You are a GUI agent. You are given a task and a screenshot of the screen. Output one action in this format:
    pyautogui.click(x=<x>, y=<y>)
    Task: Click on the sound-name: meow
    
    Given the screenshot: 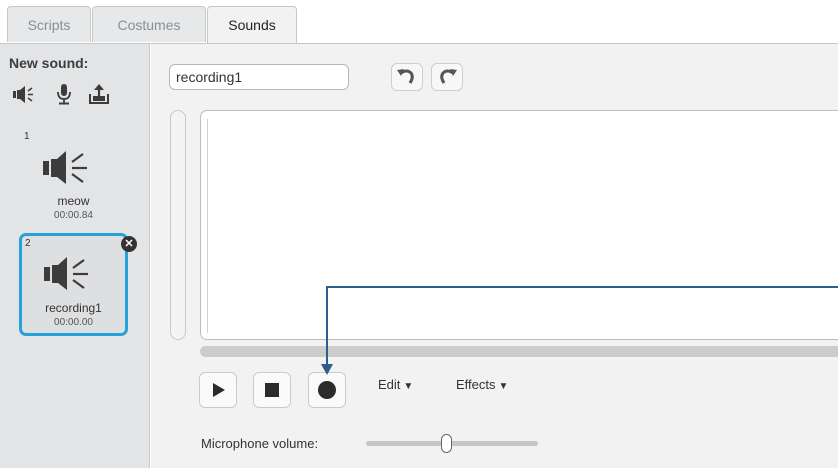 What is the action you would take?
    pyautogui.click(x=73, y=201)
    